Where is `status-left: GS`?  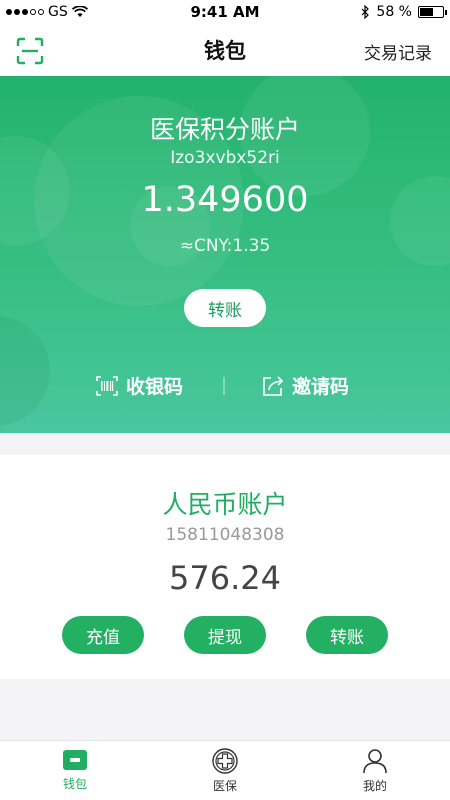
status-left: GS is located at coordinates (183, 12).